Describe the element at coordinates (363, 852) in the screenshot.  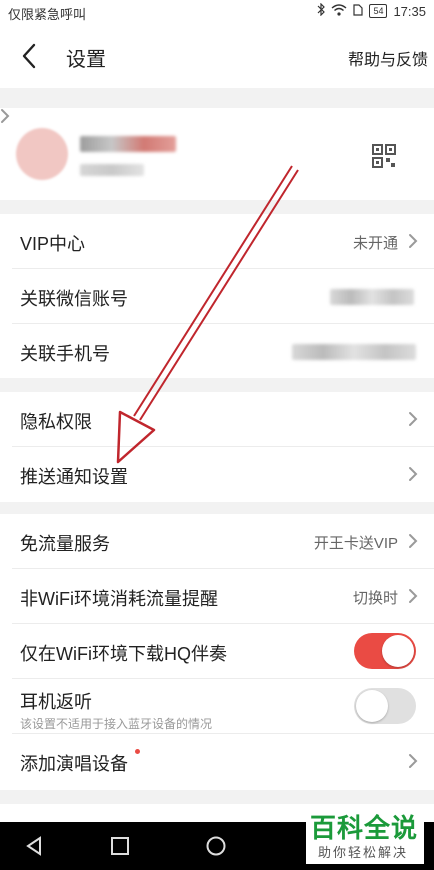
I see `watermark-subtitle: 助你轻松解决` at that location.